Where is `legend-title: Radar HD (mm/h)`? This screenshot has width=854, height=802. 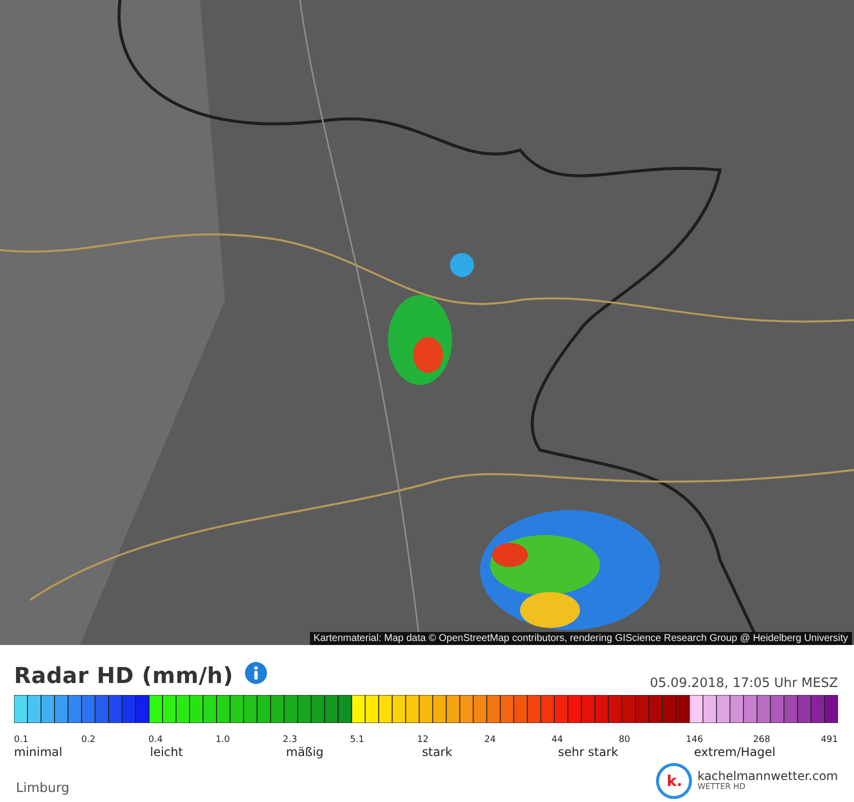 legend-title: Radar HD (mm/h) is located at coordinates (124, 676).